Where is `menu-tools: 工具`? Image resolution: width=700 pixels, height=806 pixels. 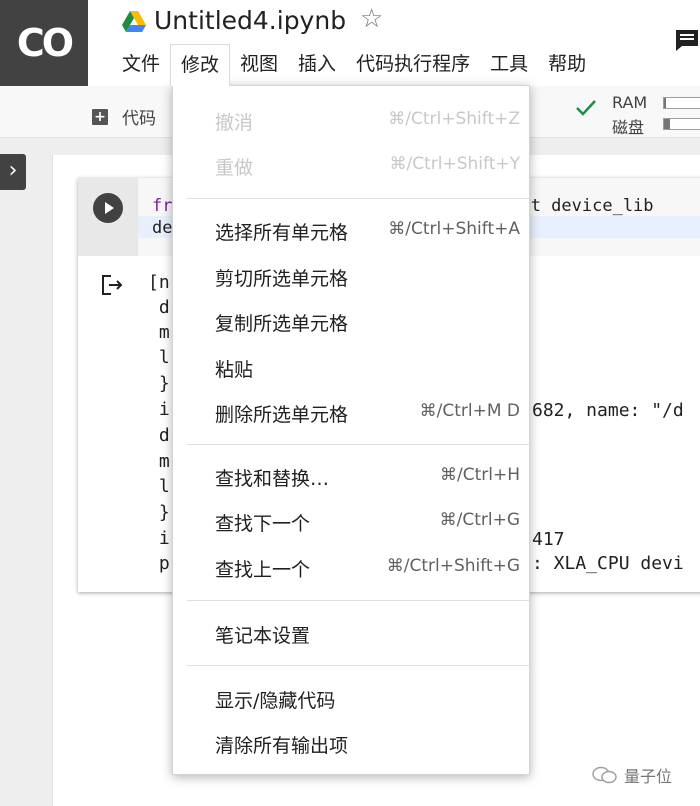
menu-tools: 工具 is located at coordinates (509, 64).